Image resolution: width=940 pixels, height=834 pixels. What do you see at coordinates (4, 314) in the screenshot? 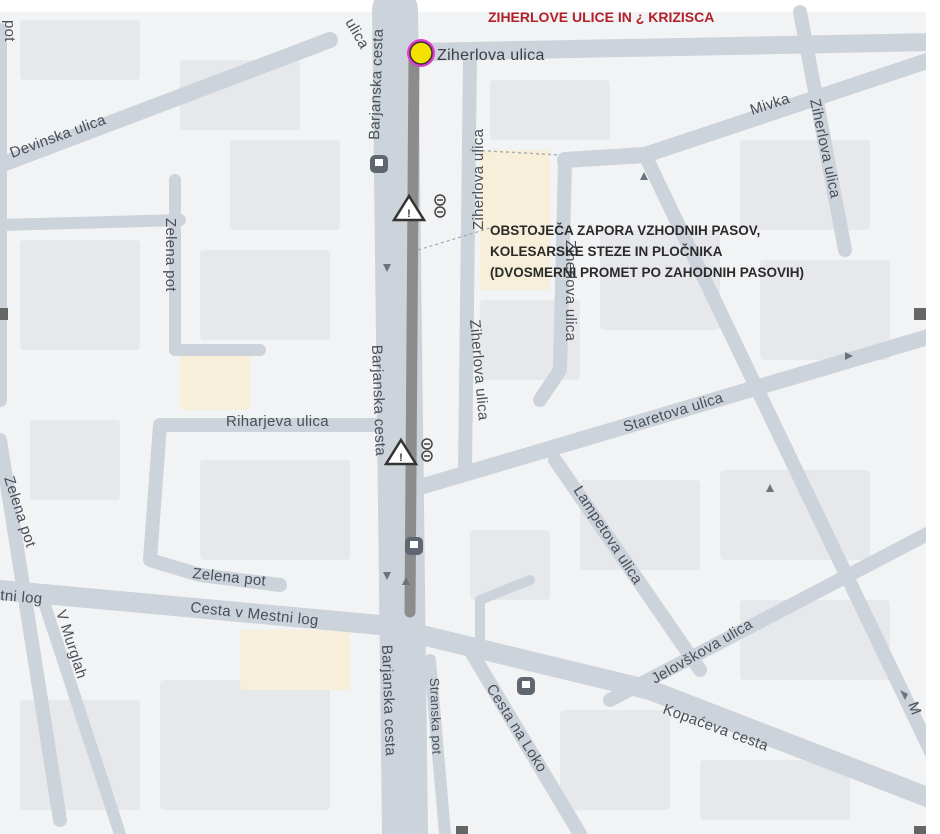
I see `resize-handle-left` at bounding box center [4, 314].